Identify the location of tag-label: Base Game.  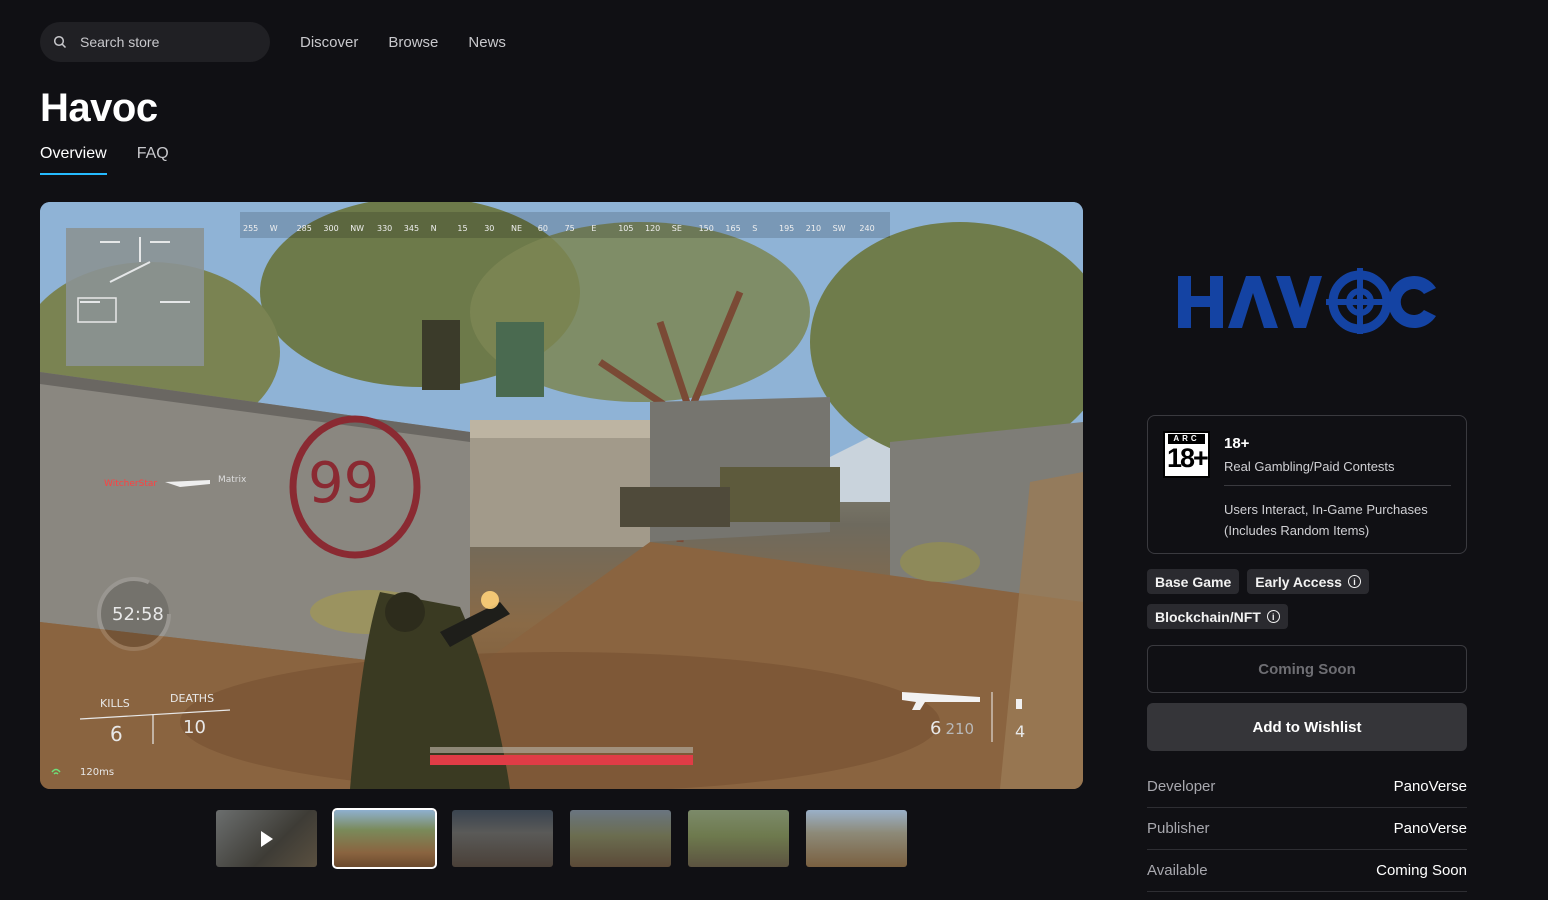
(1193, 581).